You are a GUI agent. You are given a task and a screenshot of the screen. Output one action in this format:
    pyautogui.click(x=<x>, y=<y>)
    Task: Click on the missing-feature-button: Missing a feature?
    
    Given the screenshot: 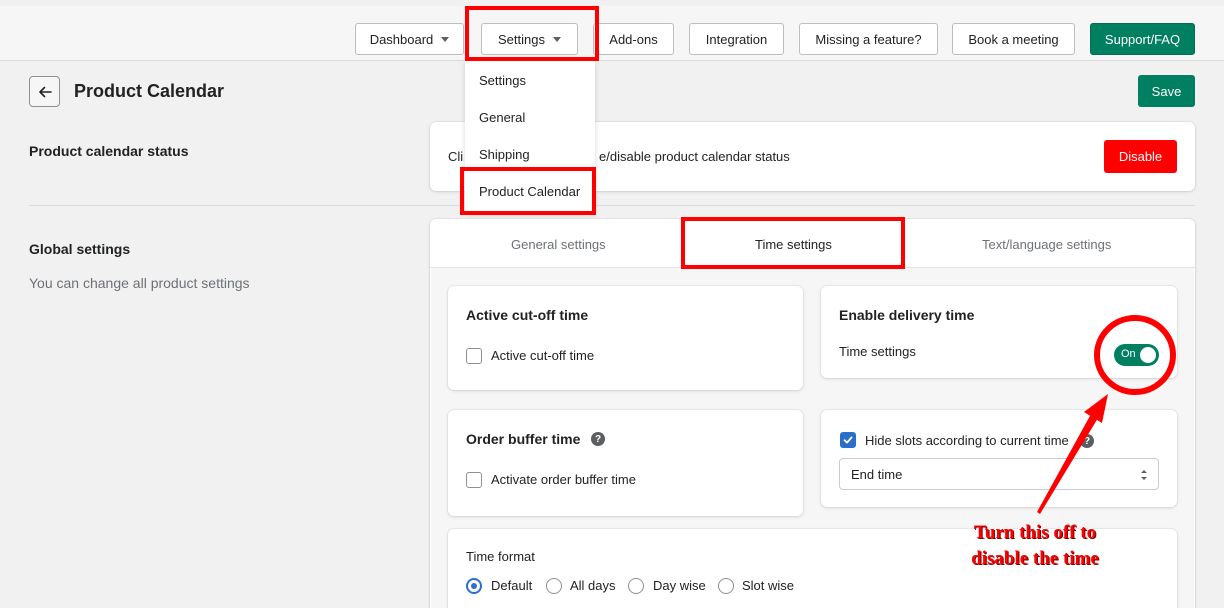 What is the action you would take?
    pyautogui.click(x=868, y=39)
    